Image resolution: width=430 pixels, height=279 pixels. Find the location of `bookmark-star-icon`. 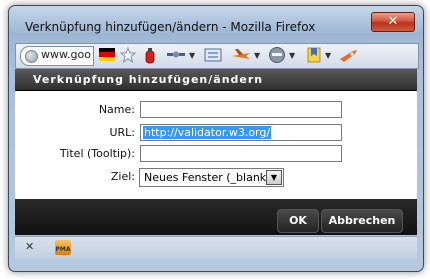

bookmark-star-icon is located at coordinates (128, 55).